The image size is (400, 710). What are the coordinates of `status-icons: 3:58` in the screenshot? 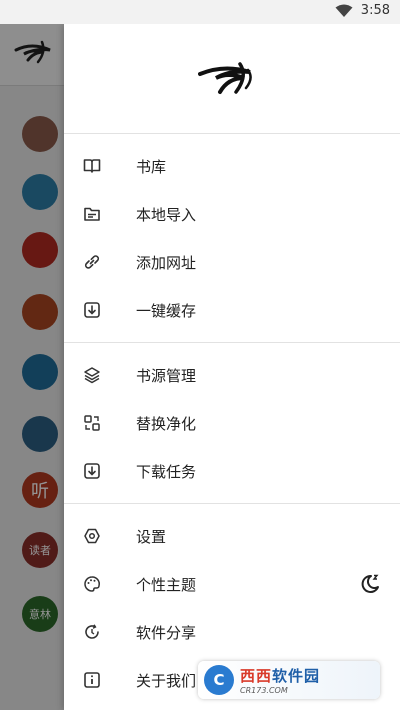 It's located at (362, 10).